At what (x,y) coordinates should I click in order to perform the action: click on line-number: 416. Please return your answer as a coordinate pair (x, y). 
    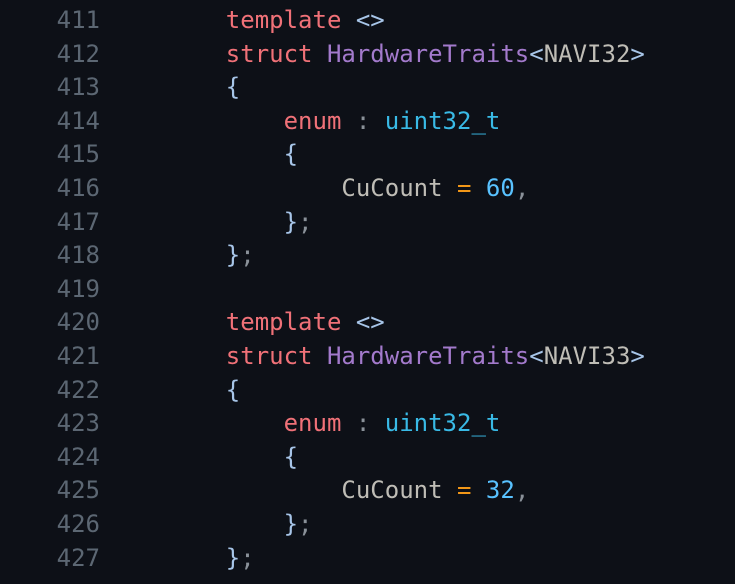
    Looking at the image, I should click on (78, 187).